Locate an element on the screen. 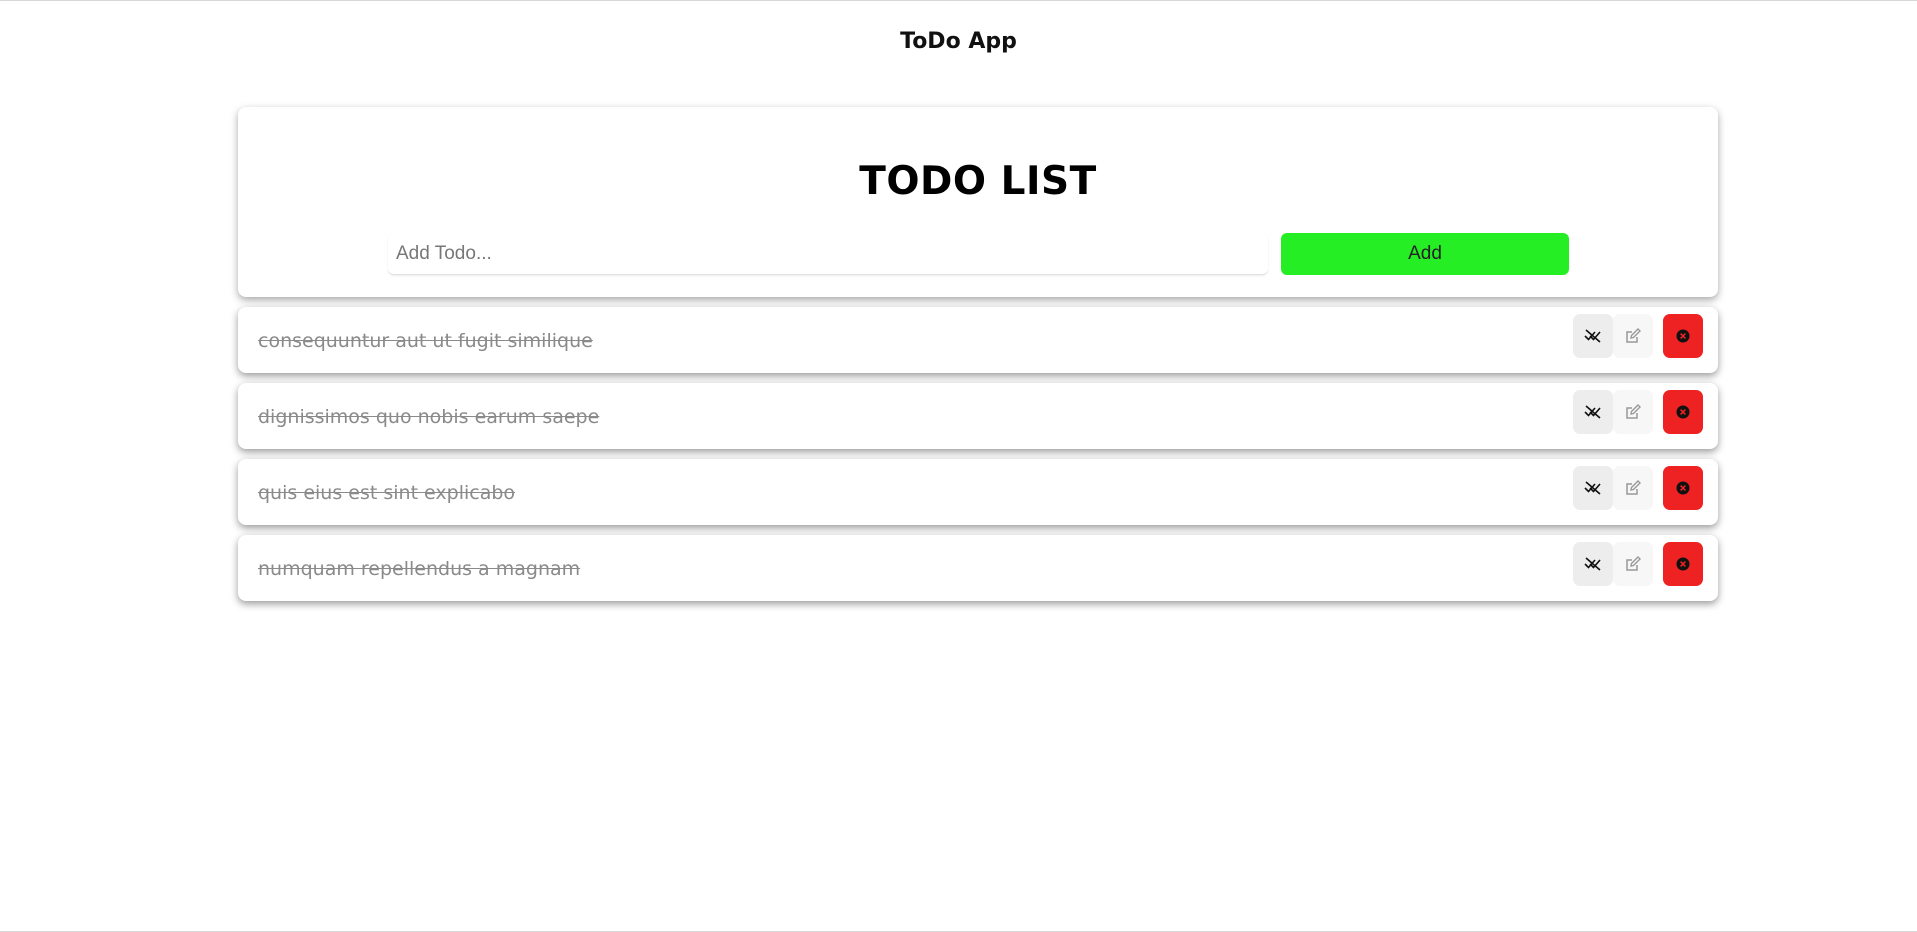 Image resolution: width=1917 pixels, height=932 pixels. todo-item: dignissimos quo nobis earum saepe is located at coordinates (978, 416).